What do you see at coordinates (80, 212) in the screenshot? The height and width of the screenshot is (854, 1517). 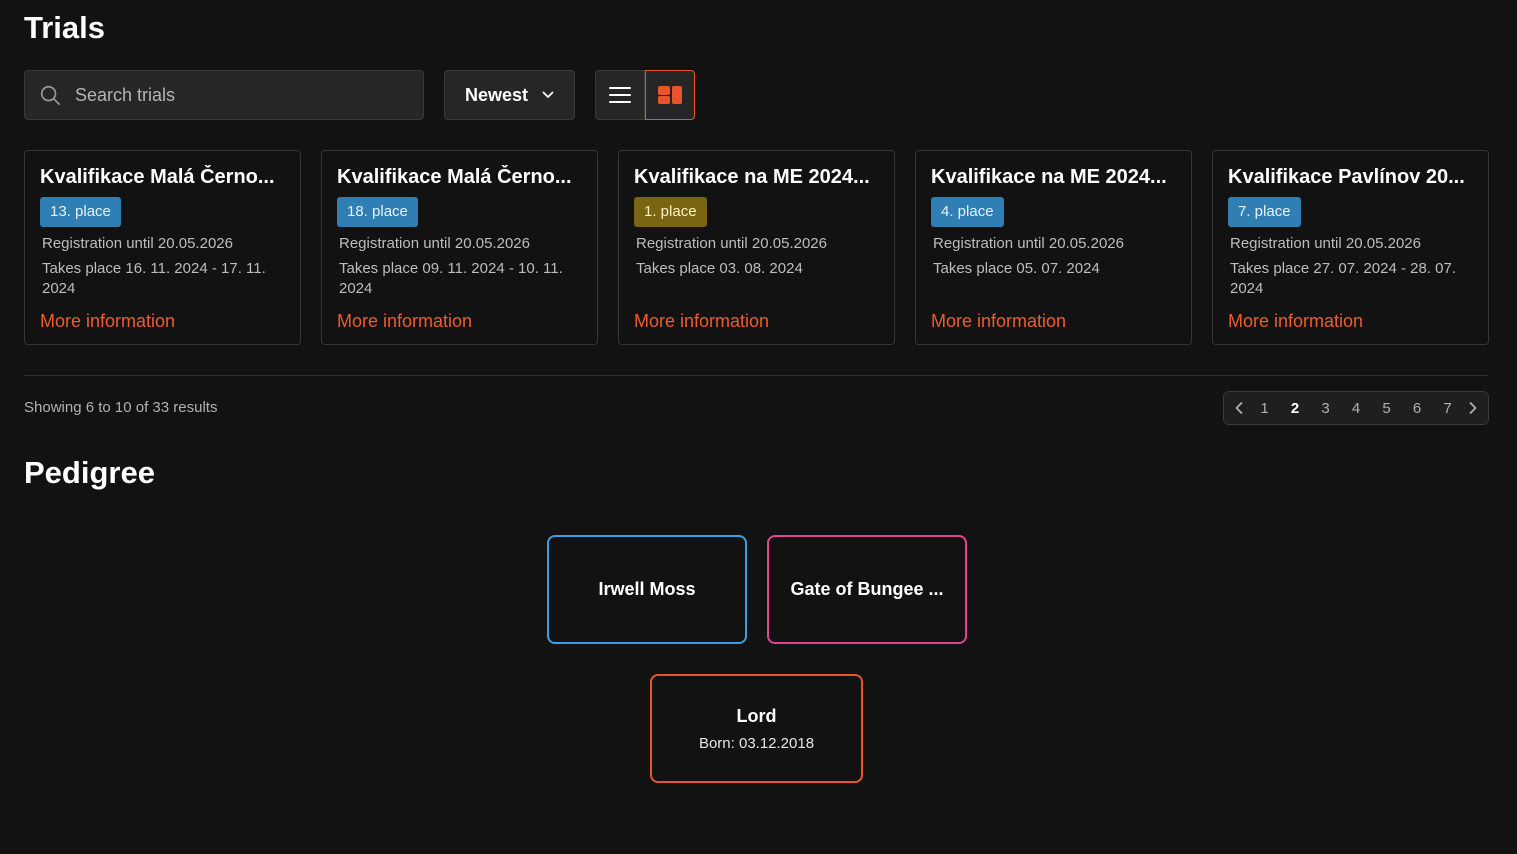 I see `placement-badge: 13. place` at bounding box center [80, 212].